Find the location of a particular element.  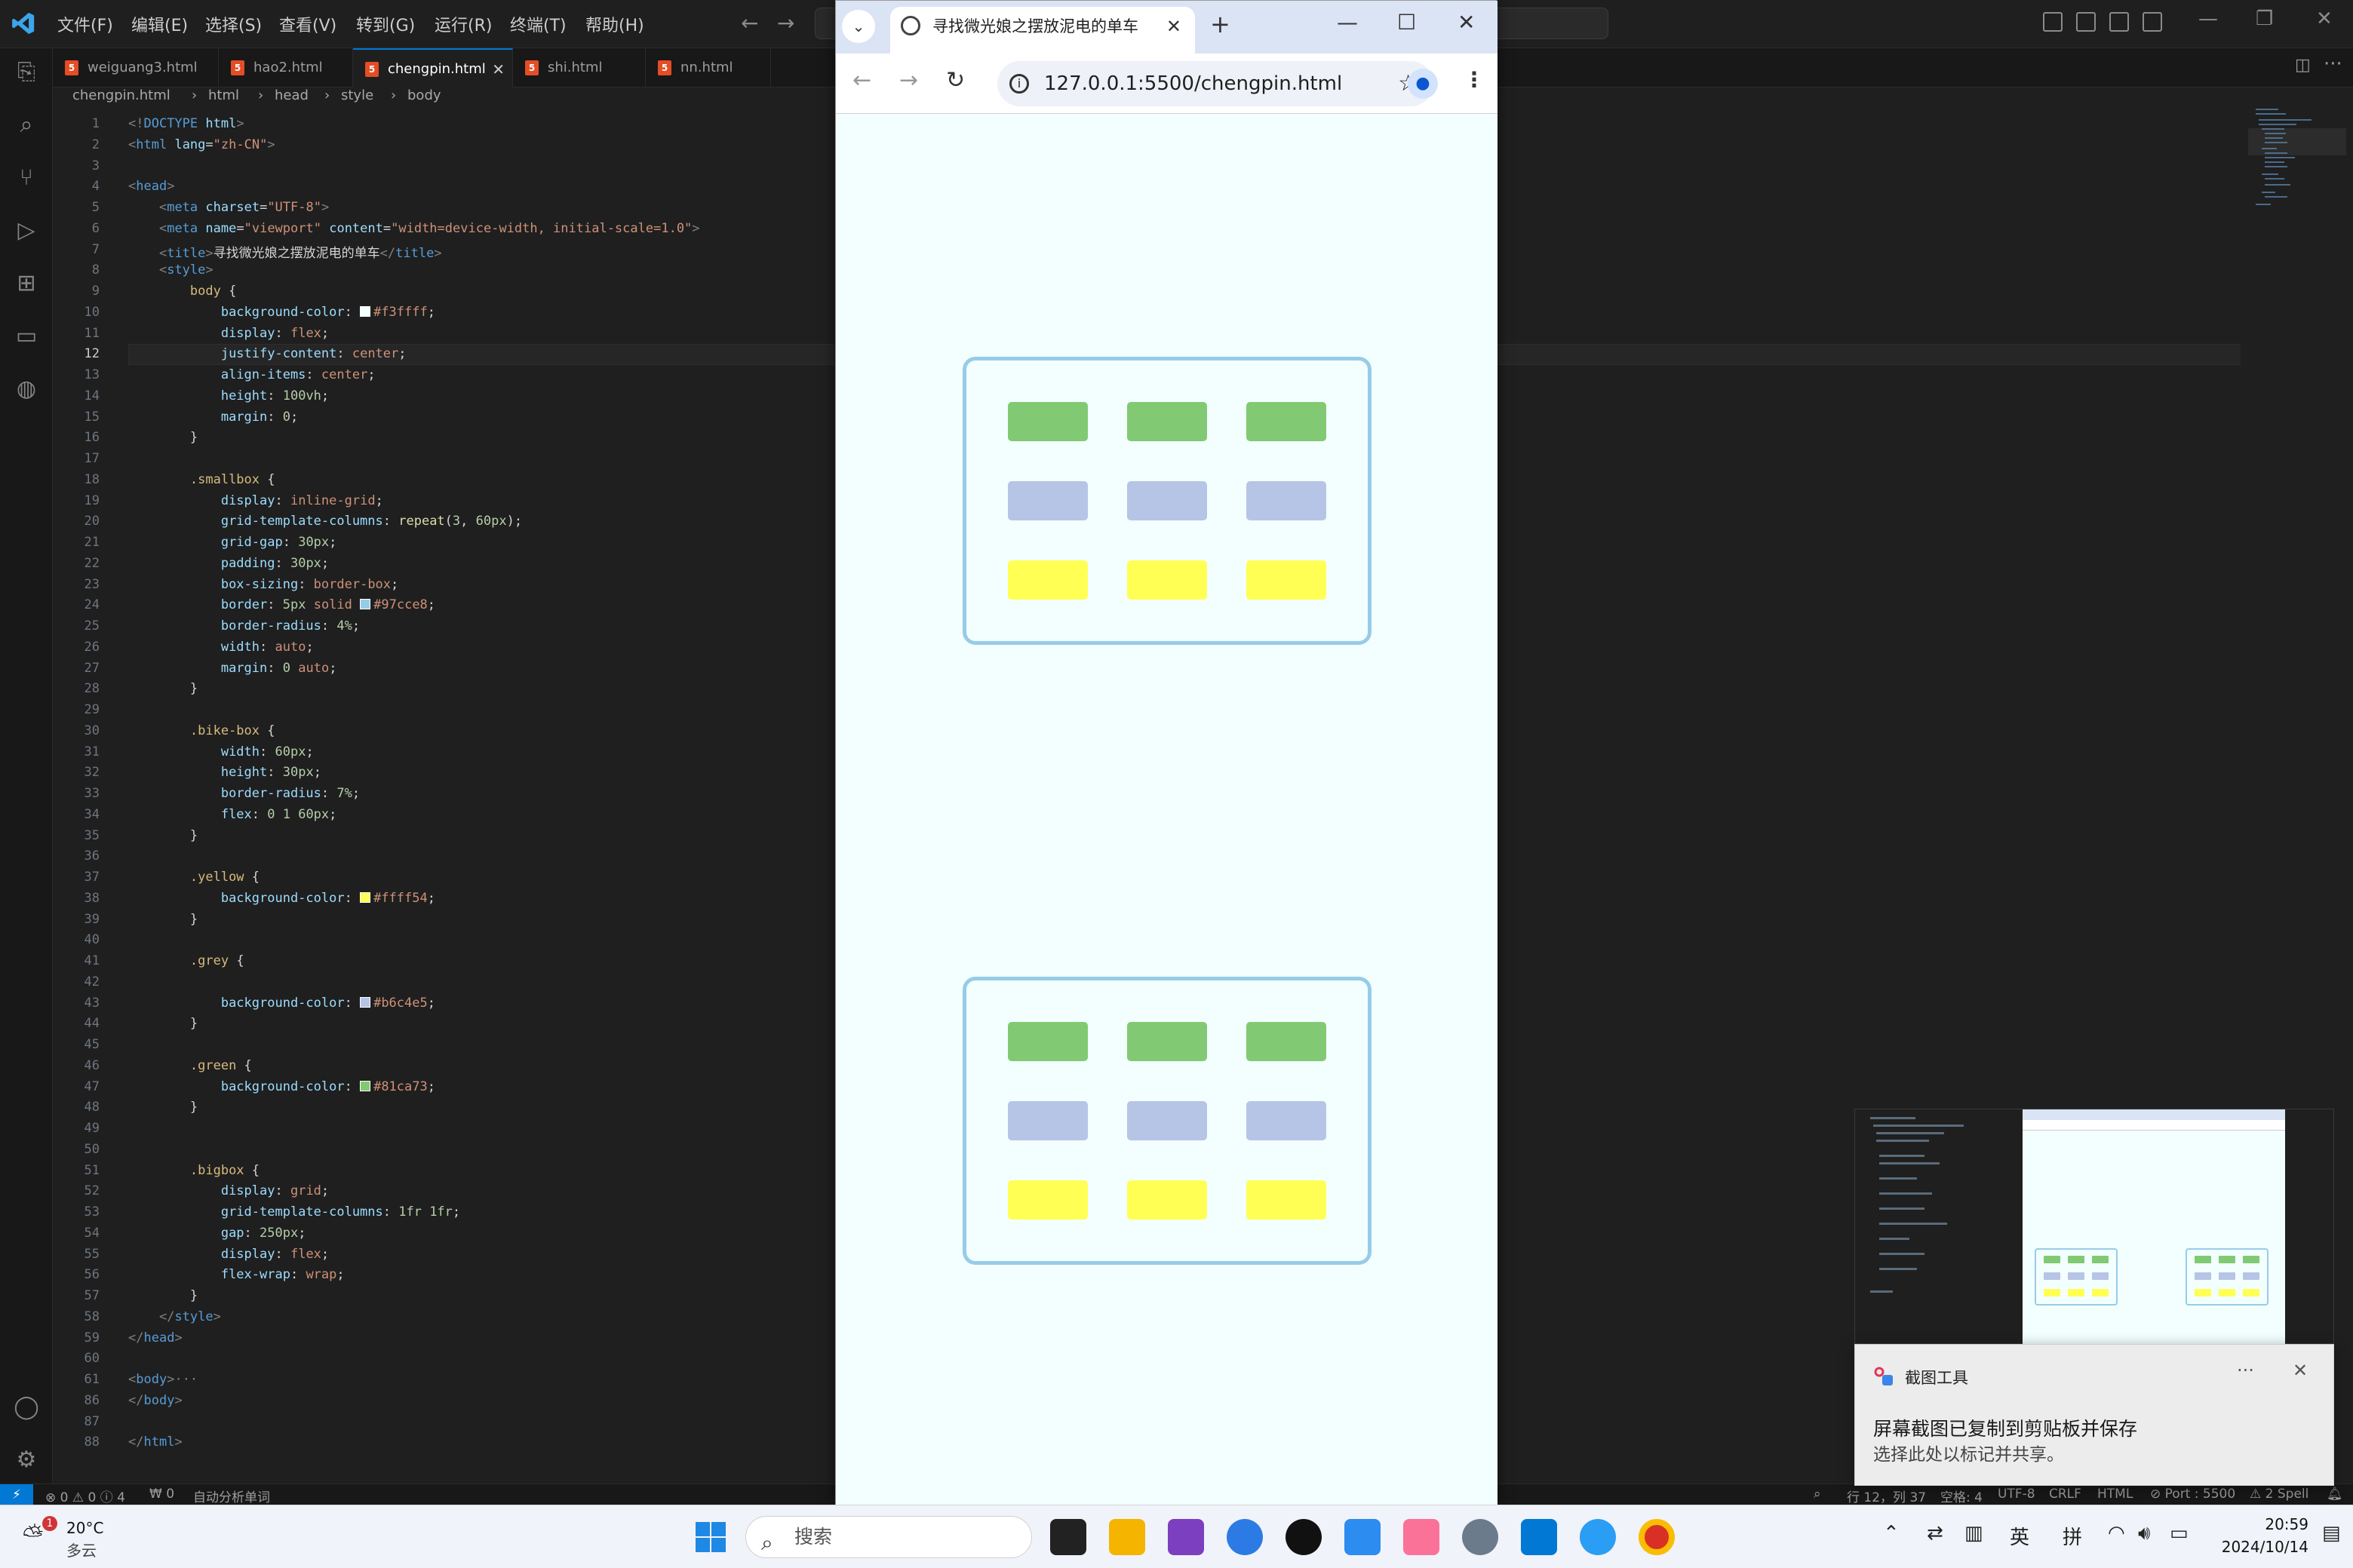

tray-overflow-icon: ⌃ is located at coordinates (1892, 1534).